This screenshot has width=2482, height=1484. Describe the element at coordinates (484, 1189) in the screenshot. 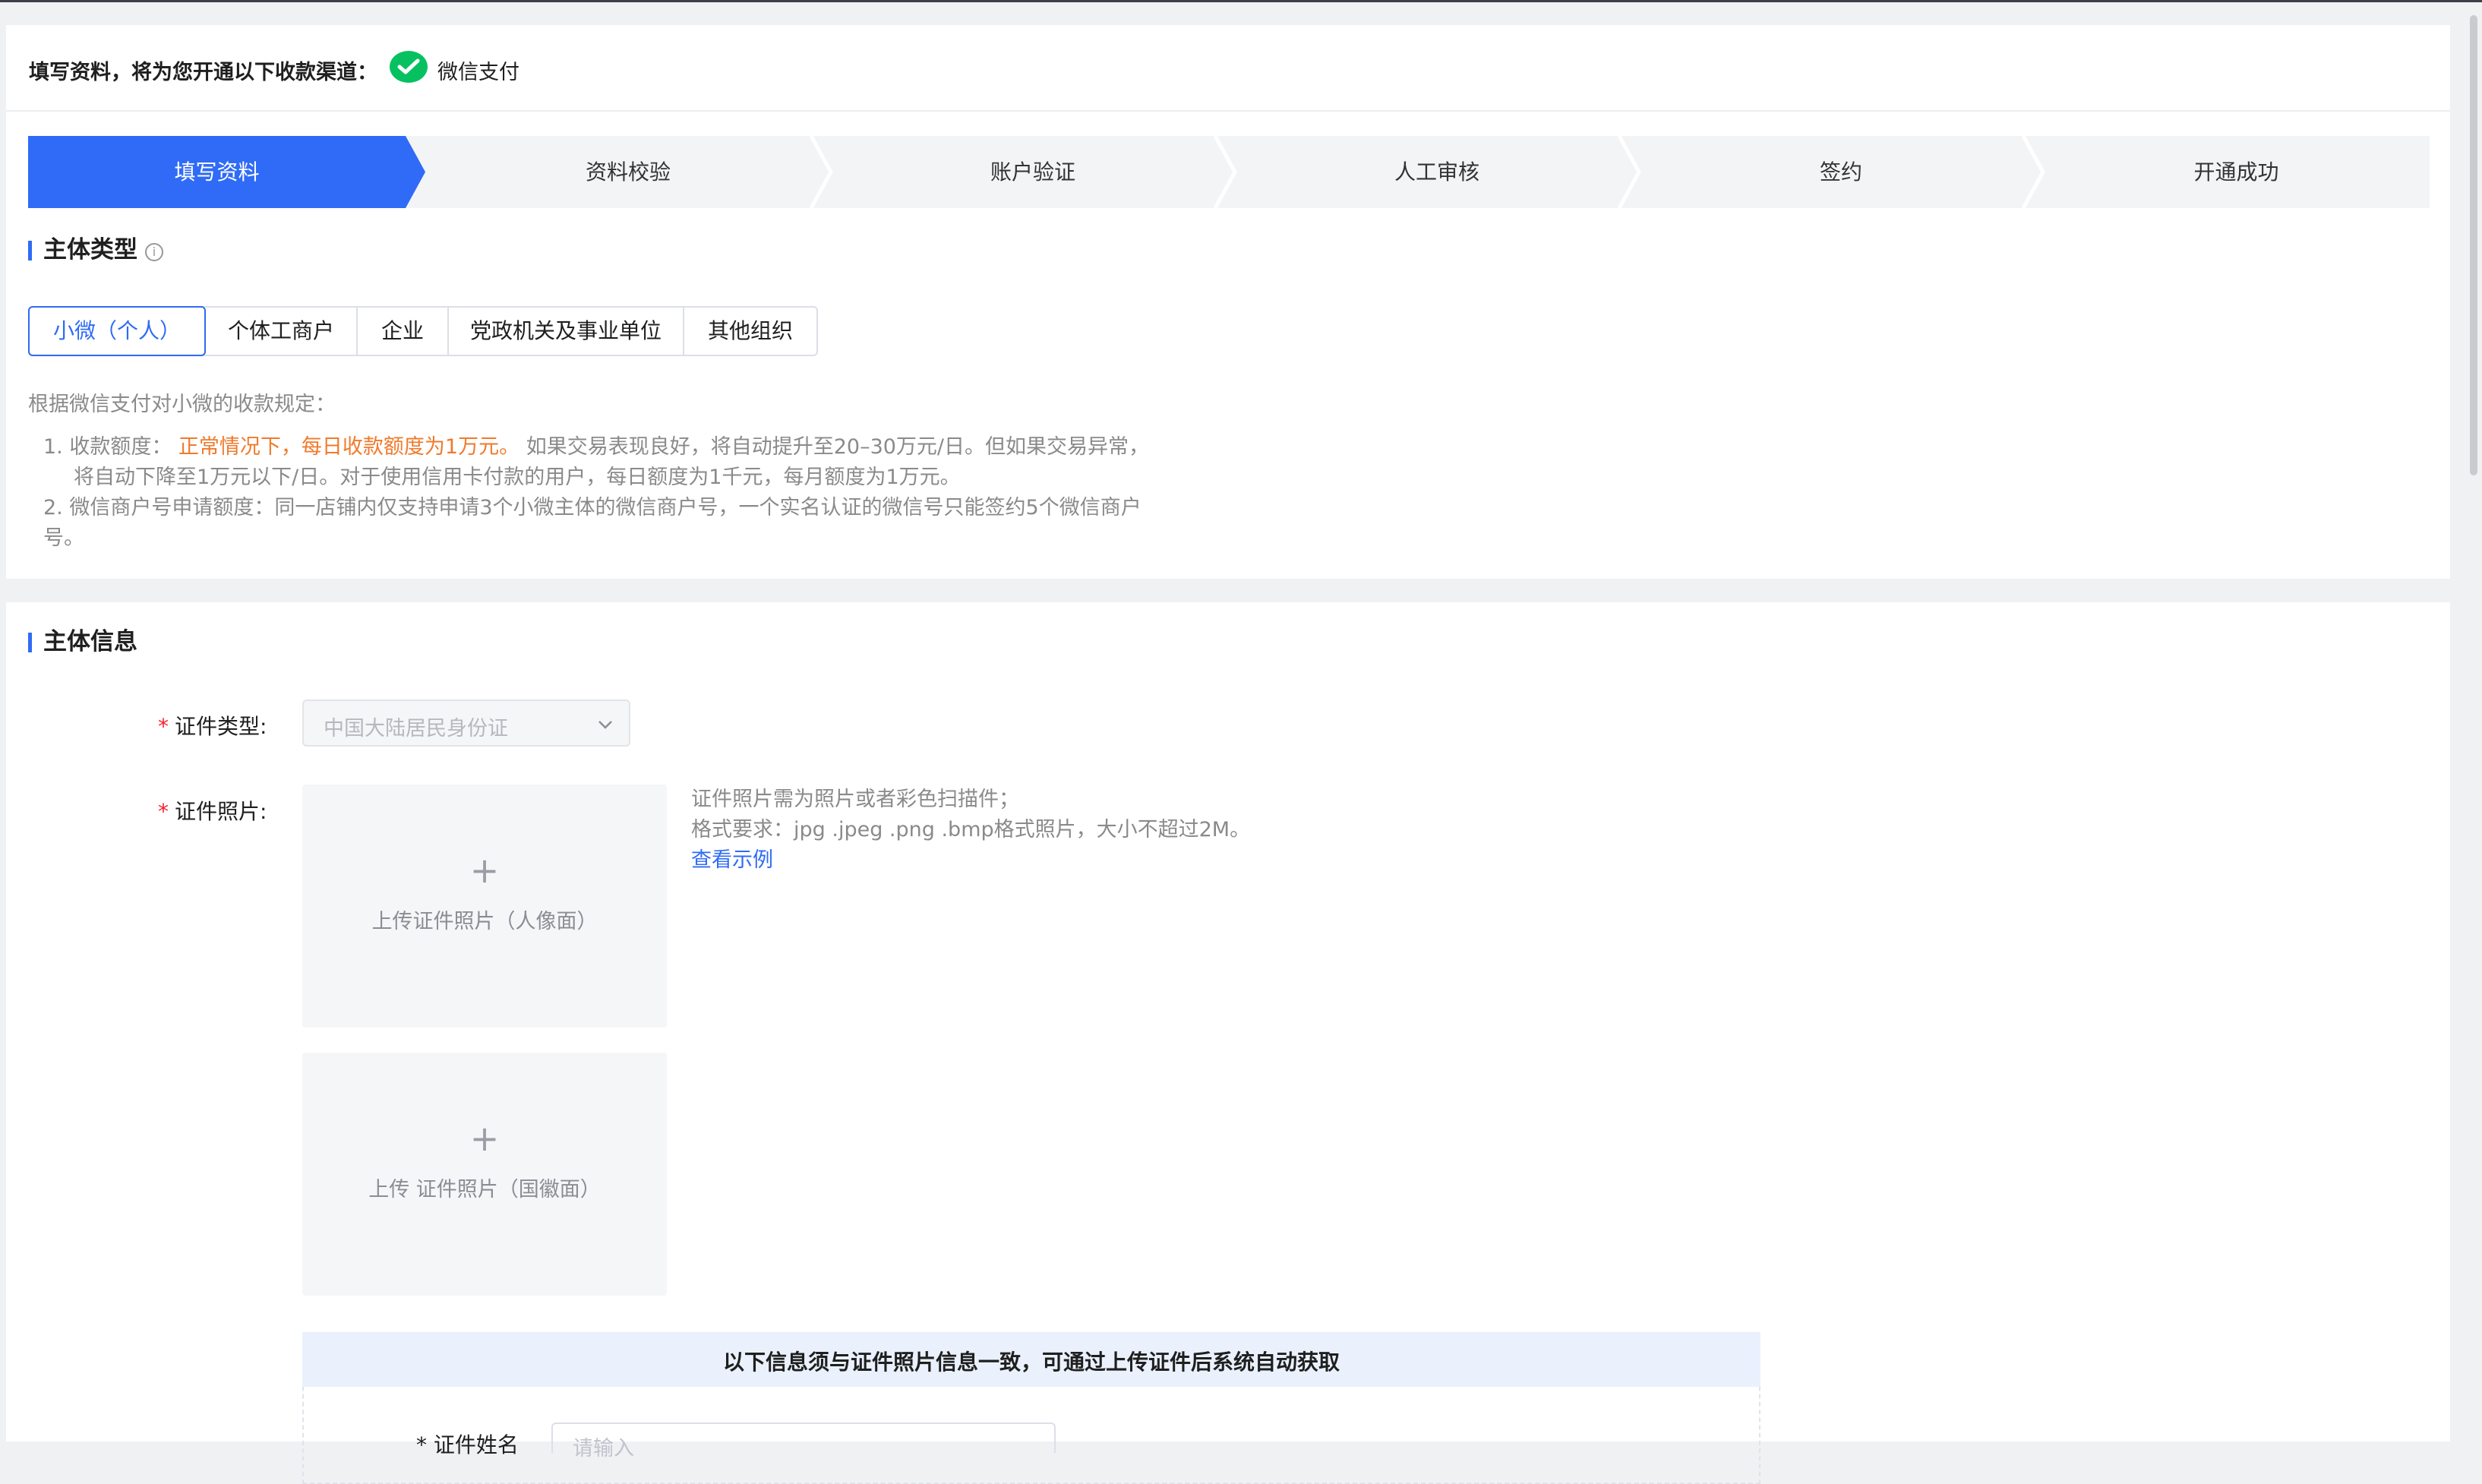

I see `upload-back-label: 上传 证件照片（国徽面）` at that location.